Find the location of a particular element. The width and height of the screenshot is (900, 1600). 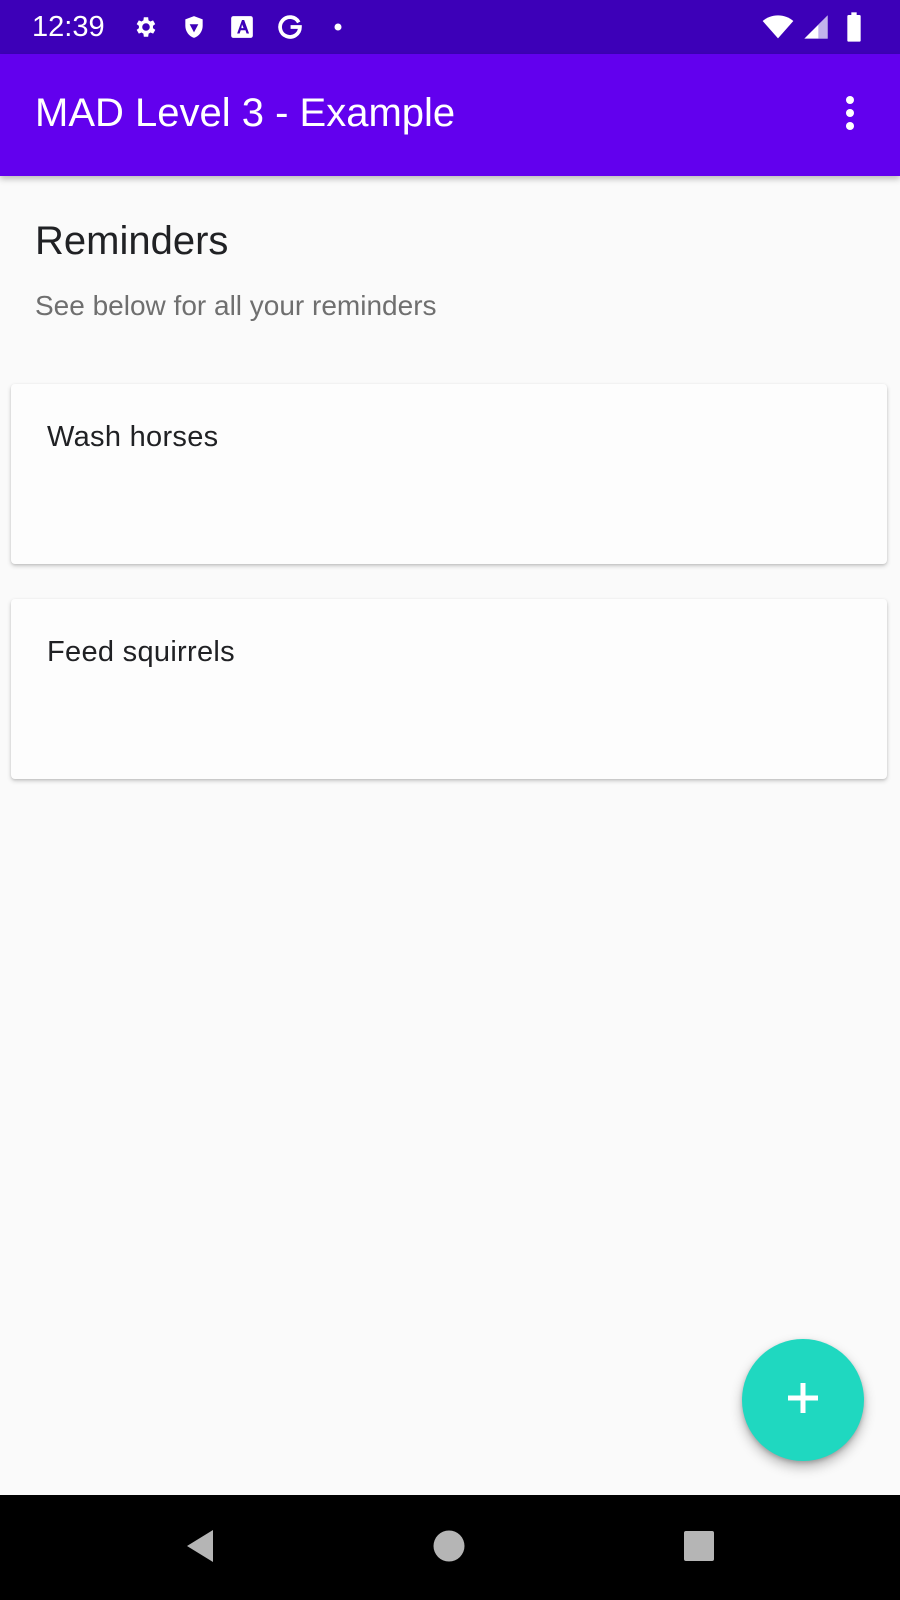

recents-button is located at coordinates (699, 1548).